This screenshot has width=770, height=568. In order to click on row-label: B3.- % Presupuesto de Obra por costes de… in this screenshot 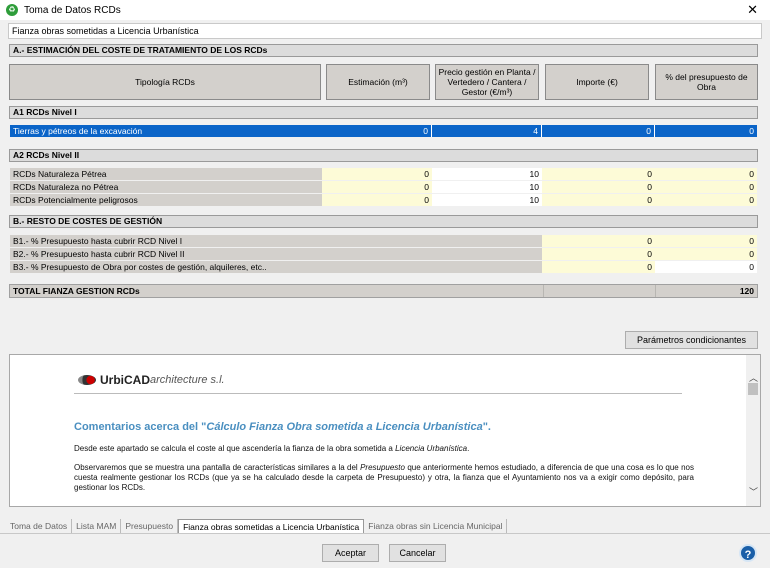, I will do `click(276, 267)`.